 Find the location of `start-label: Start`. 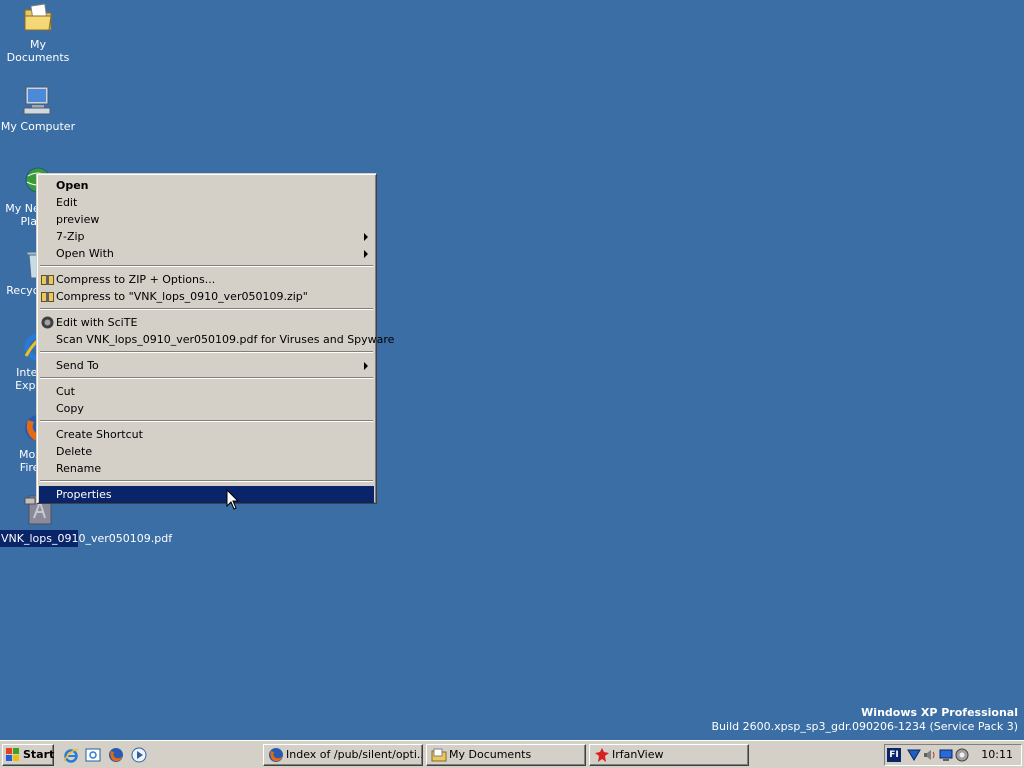

start-label: Start is located at coordinates (39, 754).